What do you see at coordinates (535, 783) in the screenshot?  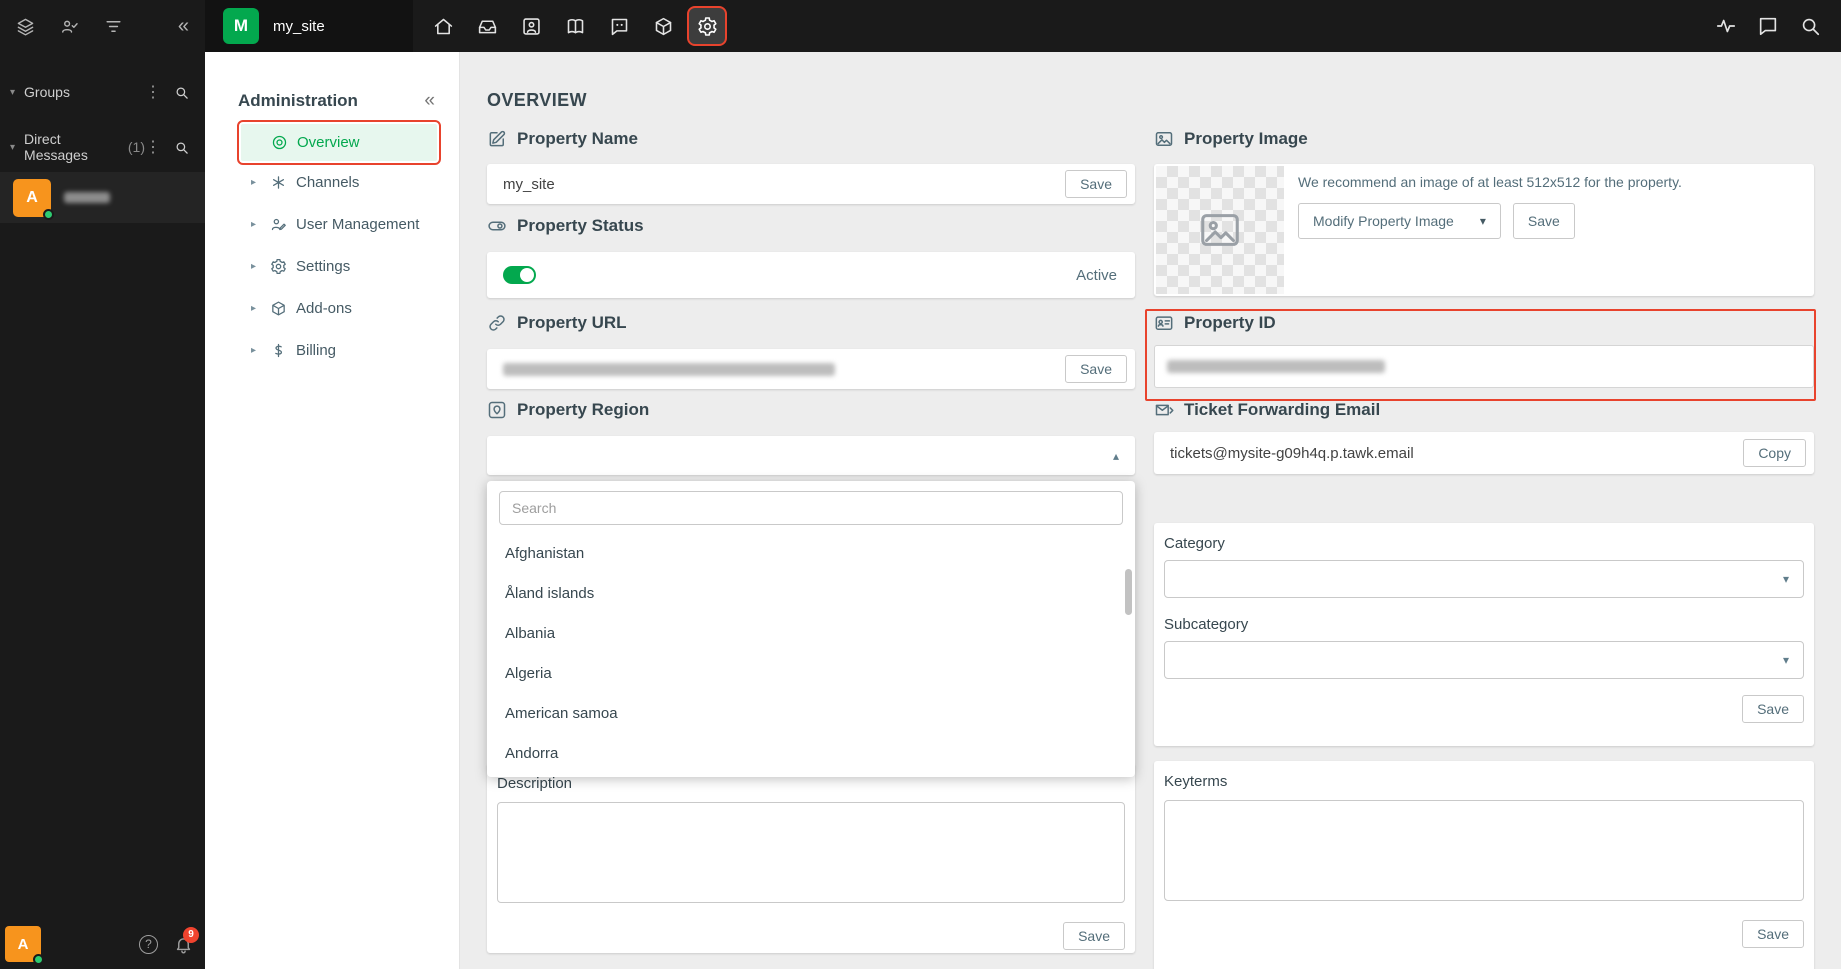 I see `description-label: Description` at bounding box center [535, 783].